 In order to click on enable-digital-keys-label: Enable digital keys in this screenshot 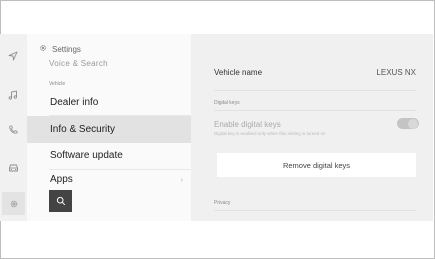, I will do `click(247, 124)`.